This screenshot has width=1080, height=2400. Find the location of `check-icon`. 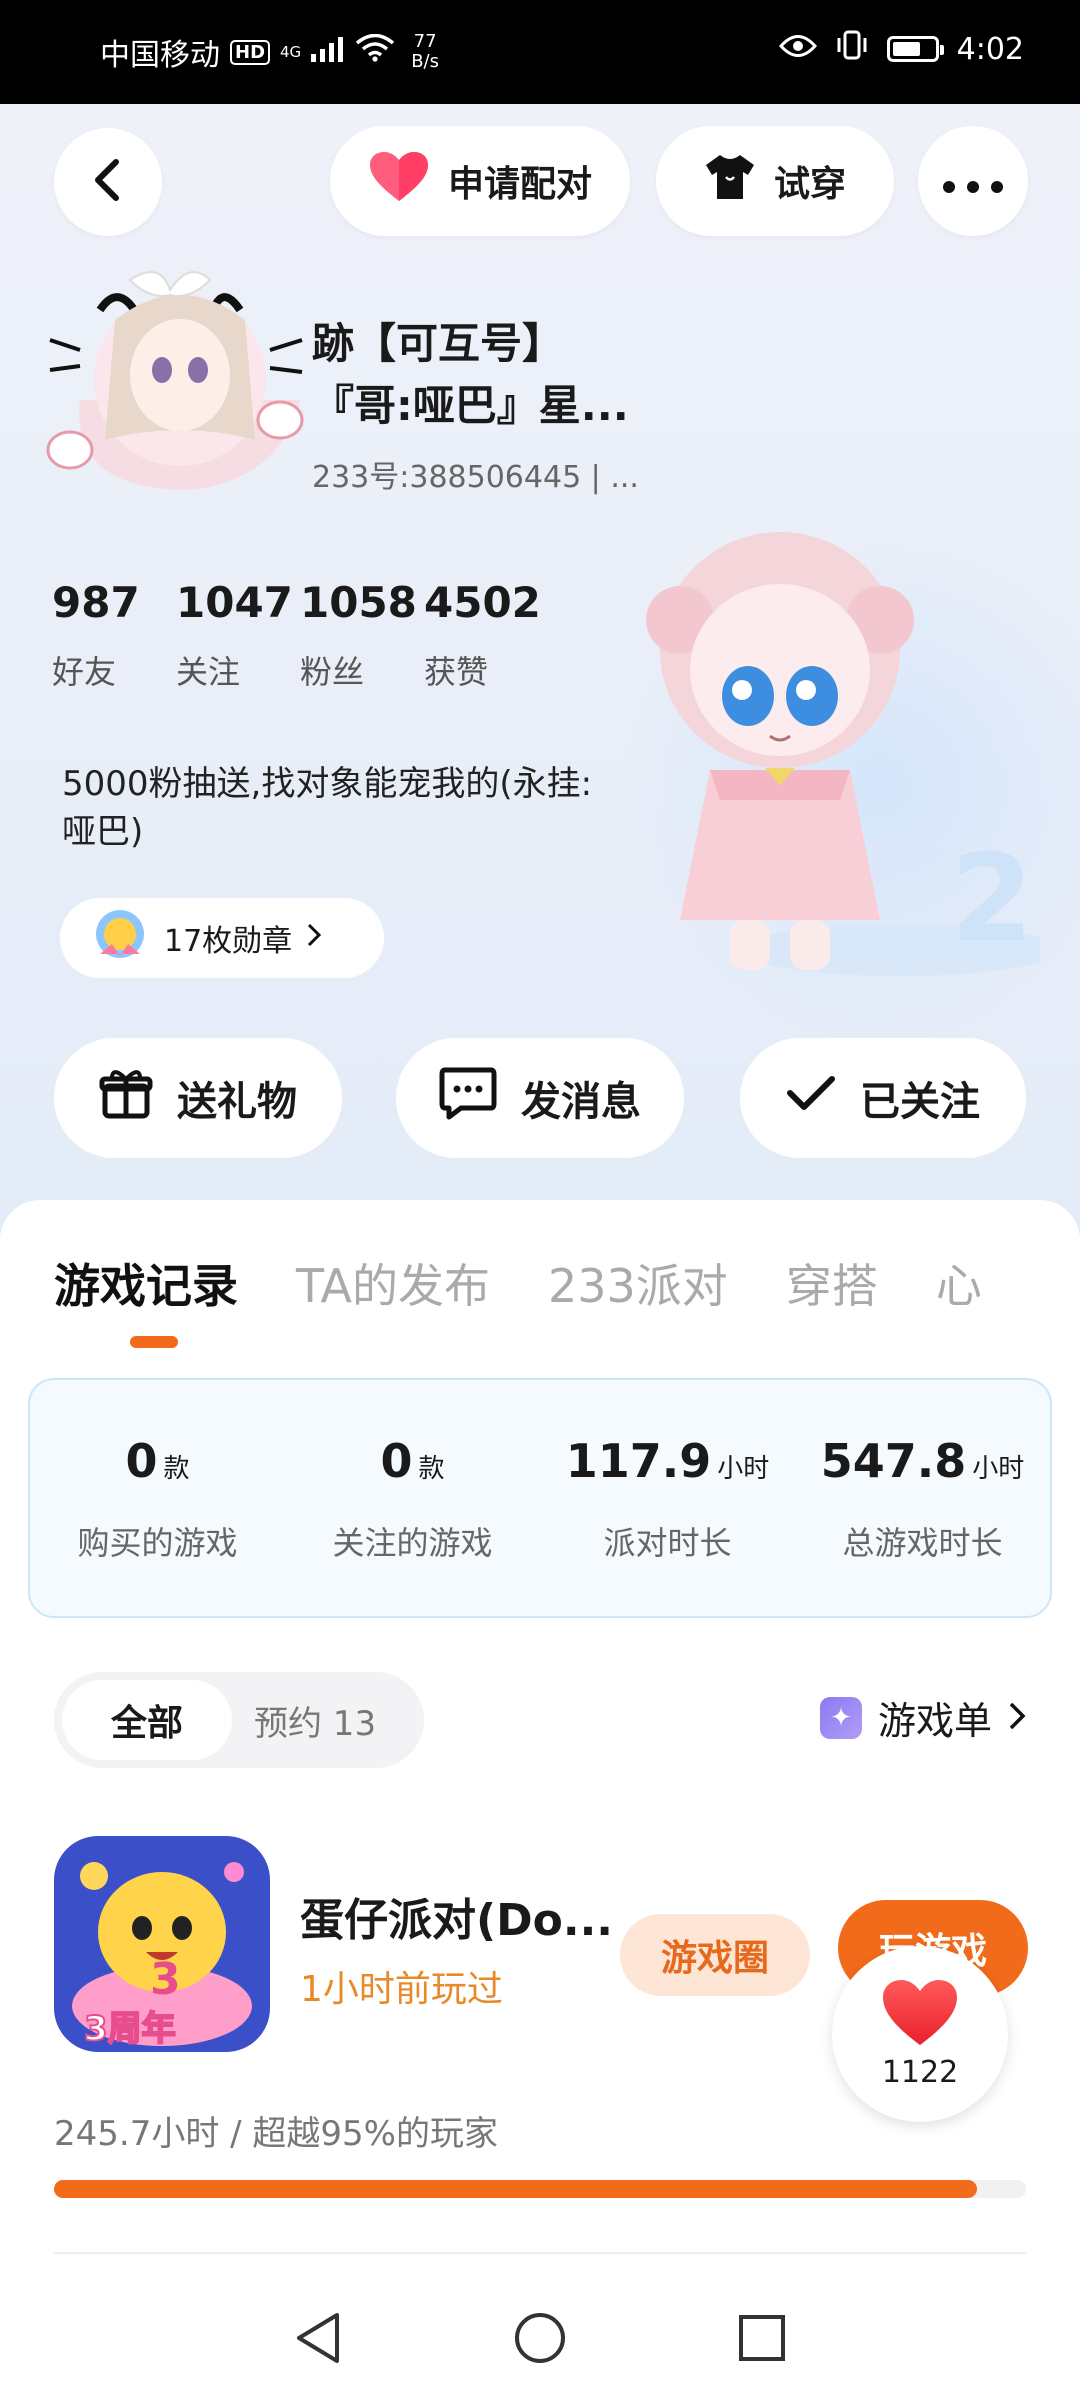

check-icon is located at coordinates (811, 1098).